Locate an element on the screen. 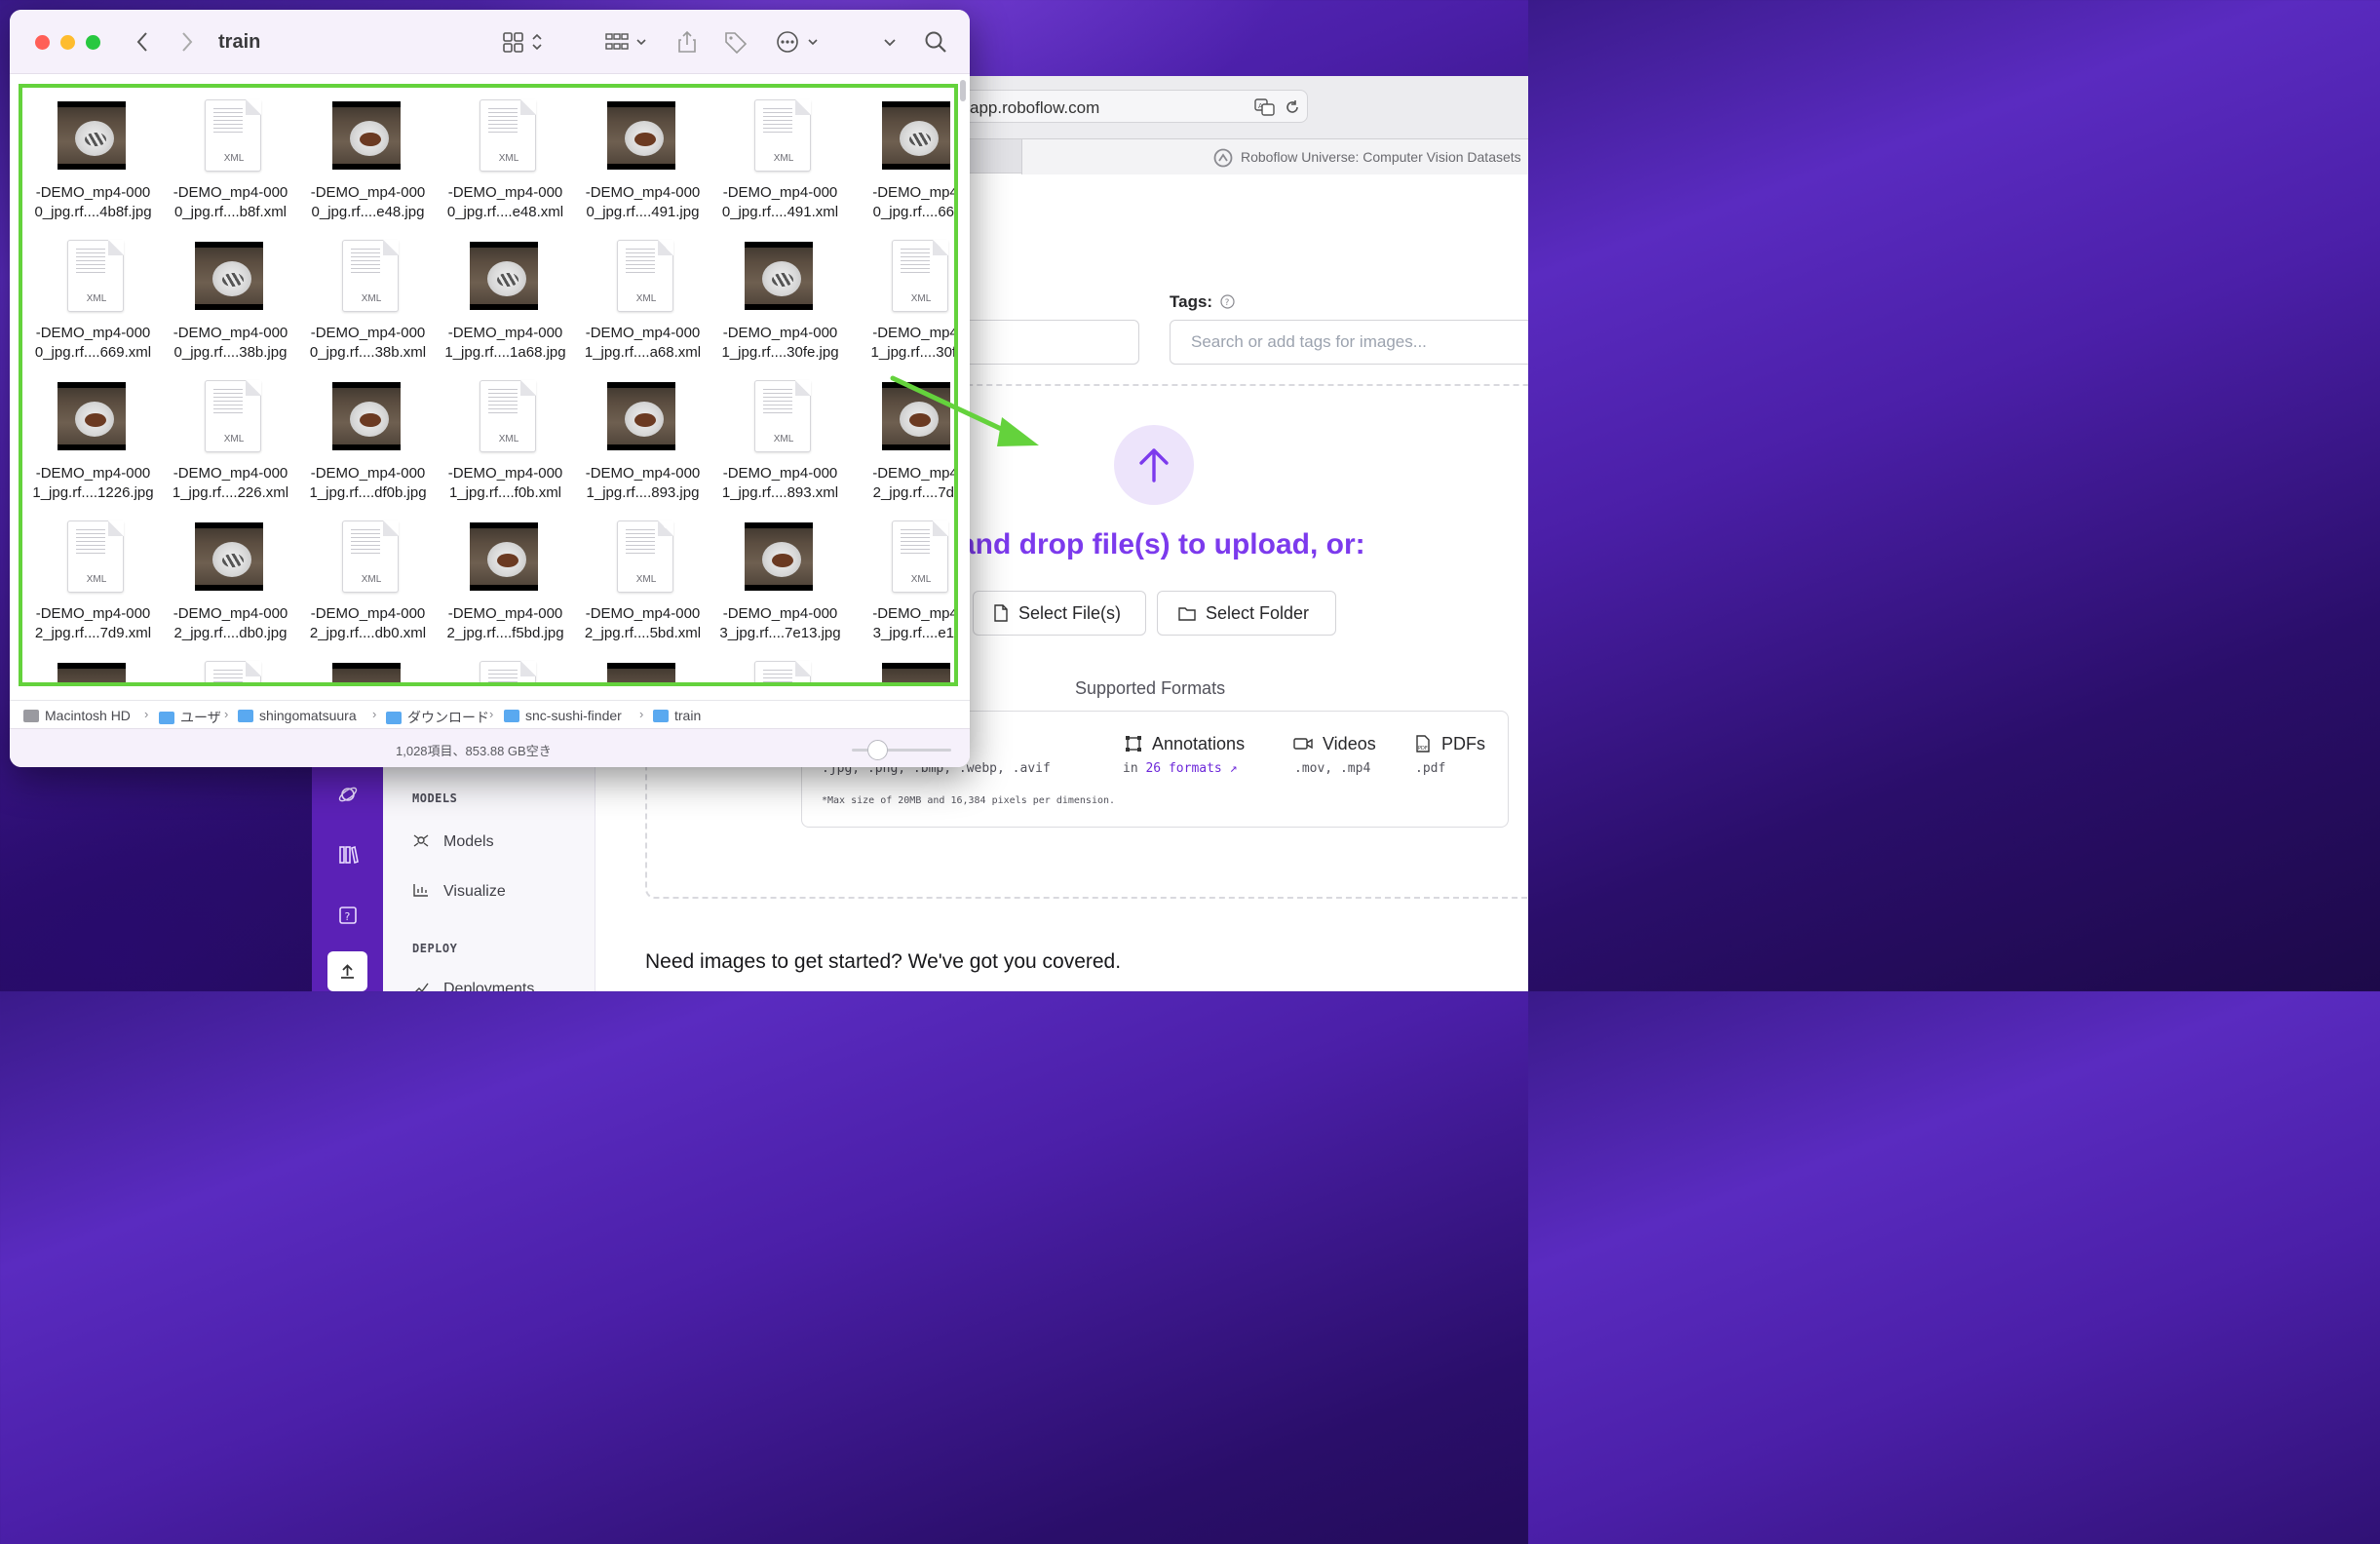 This screenshot has width=2380, height=1544. image-file-item: -DEMO_mp4-000 1_jpg.rf....df0b.jpg is located at coordinates (368, 441).